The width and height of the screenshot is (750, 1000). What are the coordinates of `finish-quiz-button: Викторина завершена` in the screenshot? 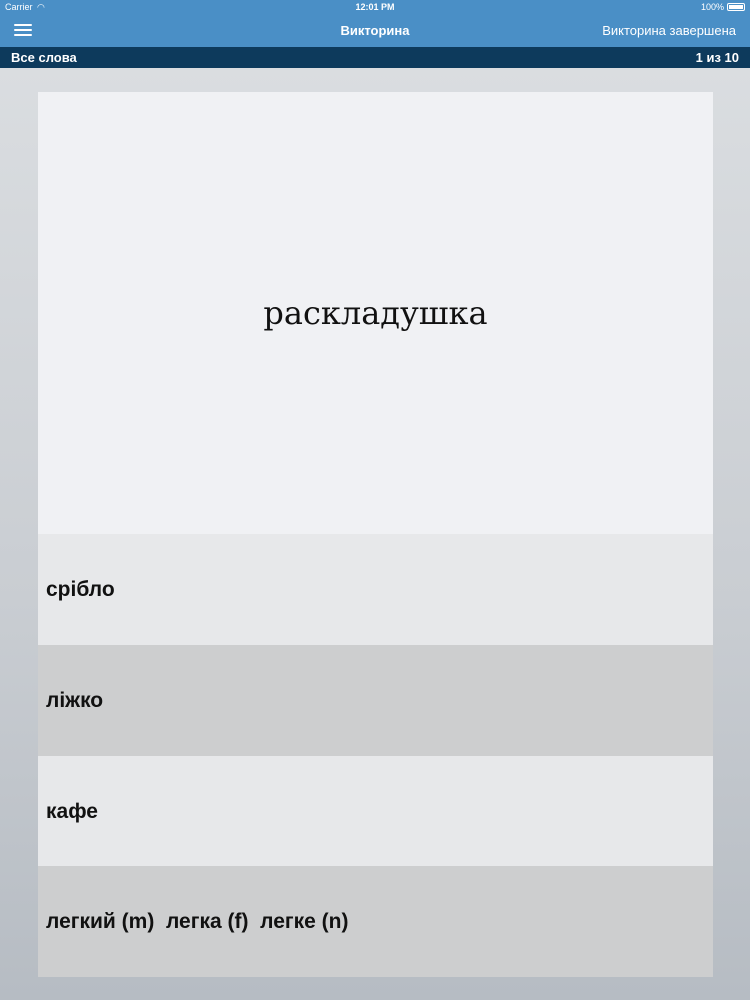 It's located at (669, 30).